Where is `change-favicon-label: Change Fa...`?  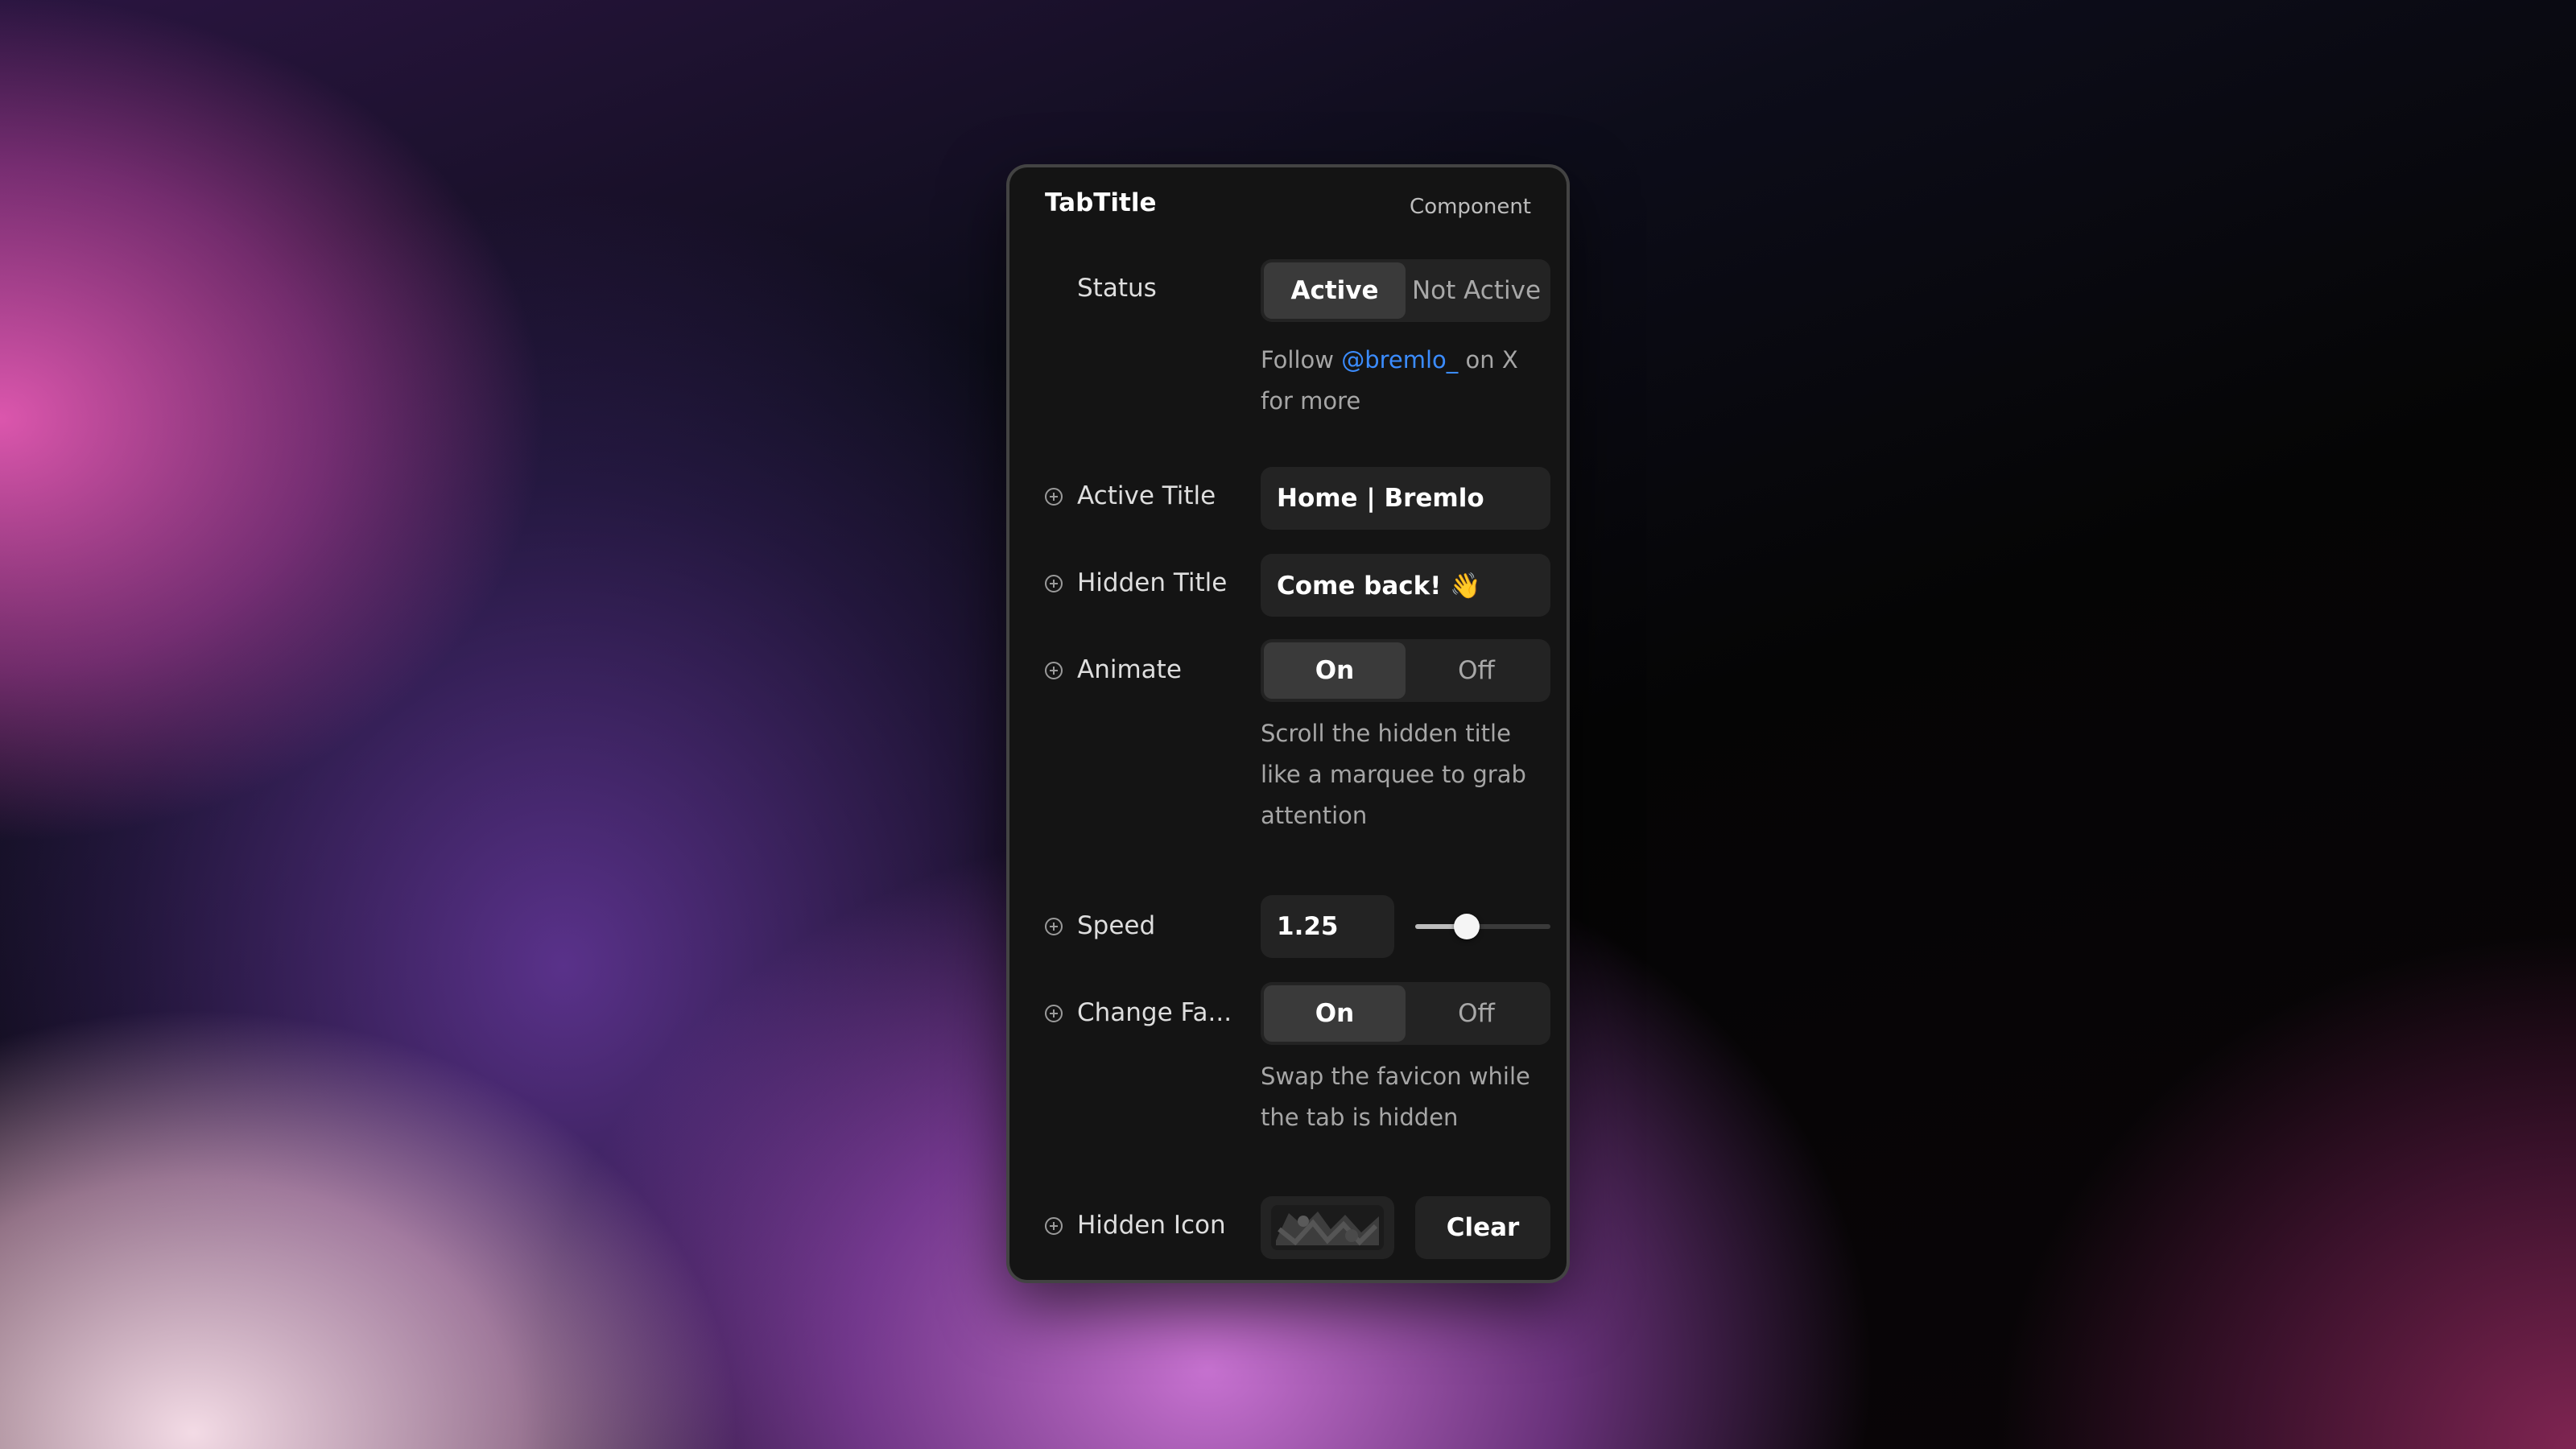 change-favicon-label: Change Fa... is located at coordinates (1154, 1012).